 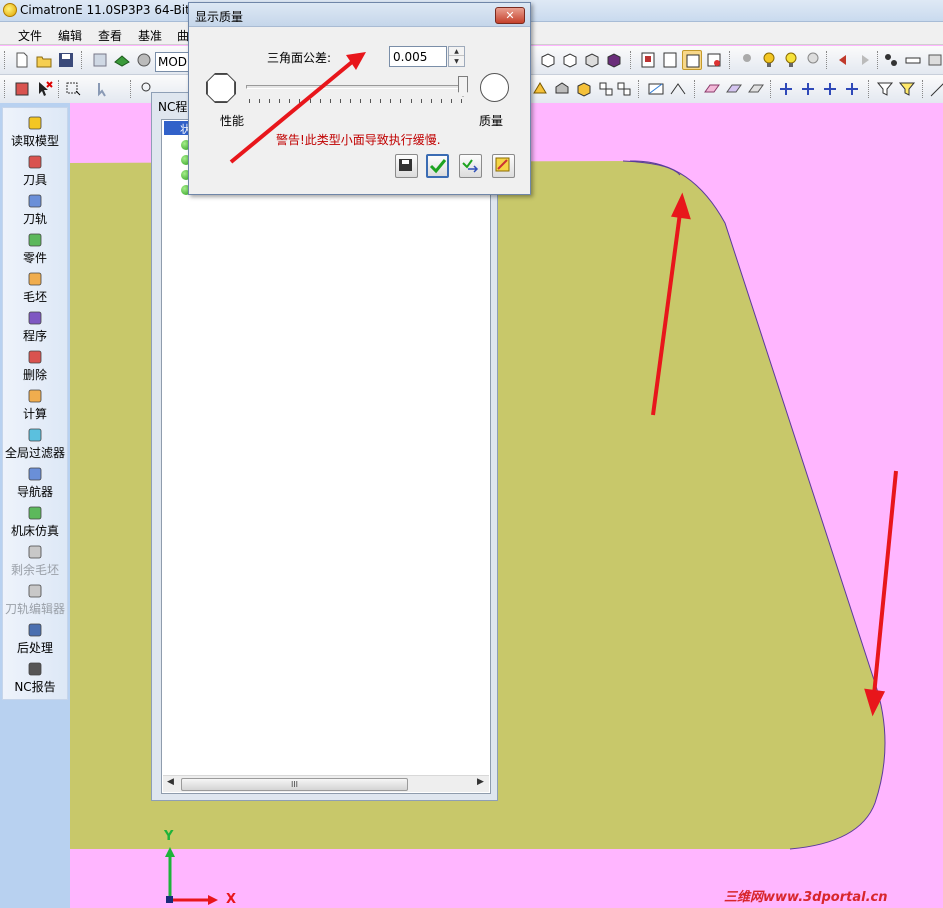 I want to click on global-filter-icon, so click(x=35, y=435).